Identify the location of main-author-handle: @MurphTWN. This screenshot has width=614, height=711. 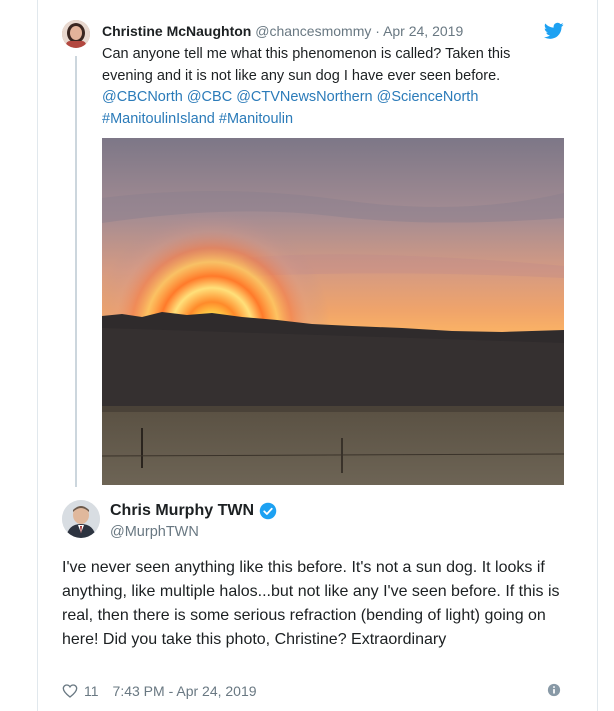
(154, 532).